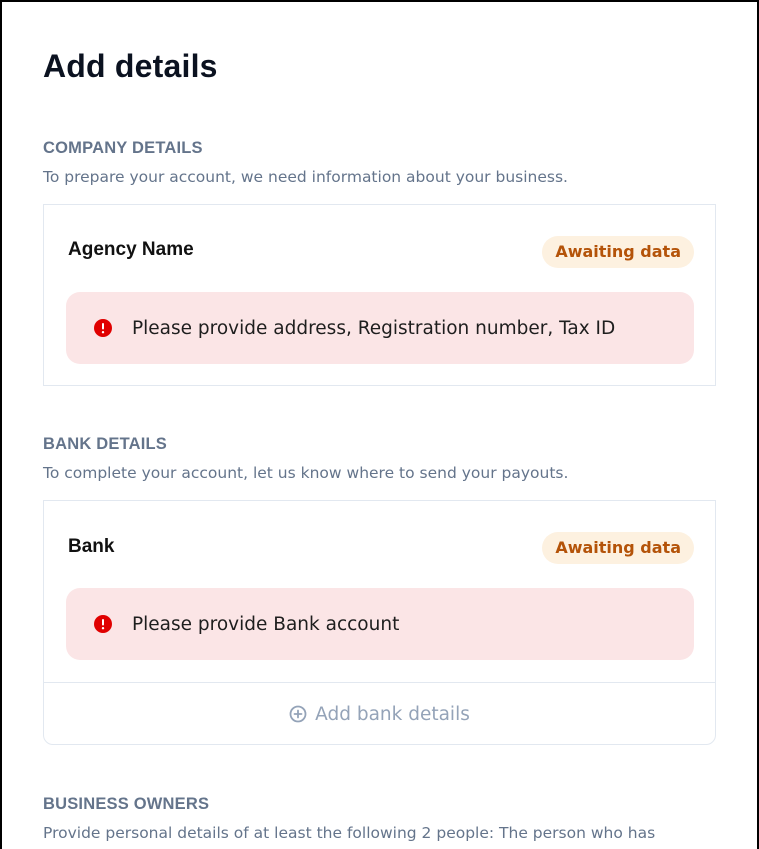 The image size is (759, 849). Describe the element at coordinates (130, 66) in the screenshot. I see `page-title: Add details` at that location.